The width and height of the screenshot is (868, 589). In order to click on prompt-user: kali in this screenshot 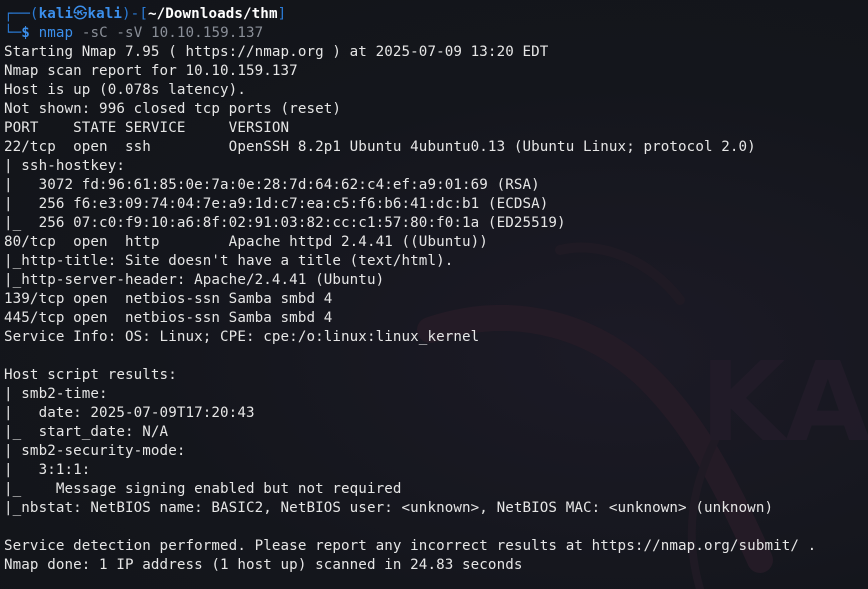, I will do `click(56, 14)`.